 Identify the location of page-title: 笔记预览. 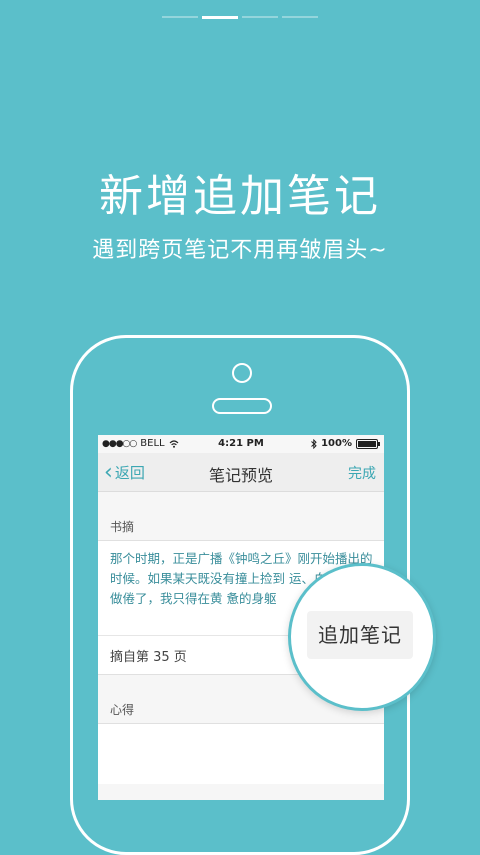
(240, 475).